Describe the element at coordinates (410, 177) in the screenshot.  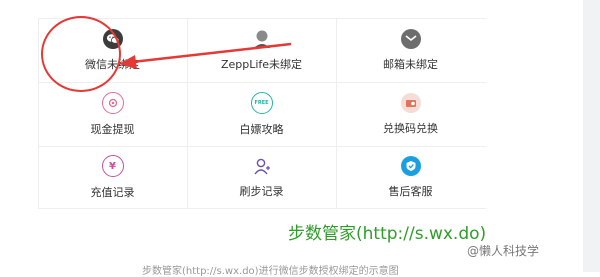
I see `grid-item-customer-service: 售后客服` at that location.